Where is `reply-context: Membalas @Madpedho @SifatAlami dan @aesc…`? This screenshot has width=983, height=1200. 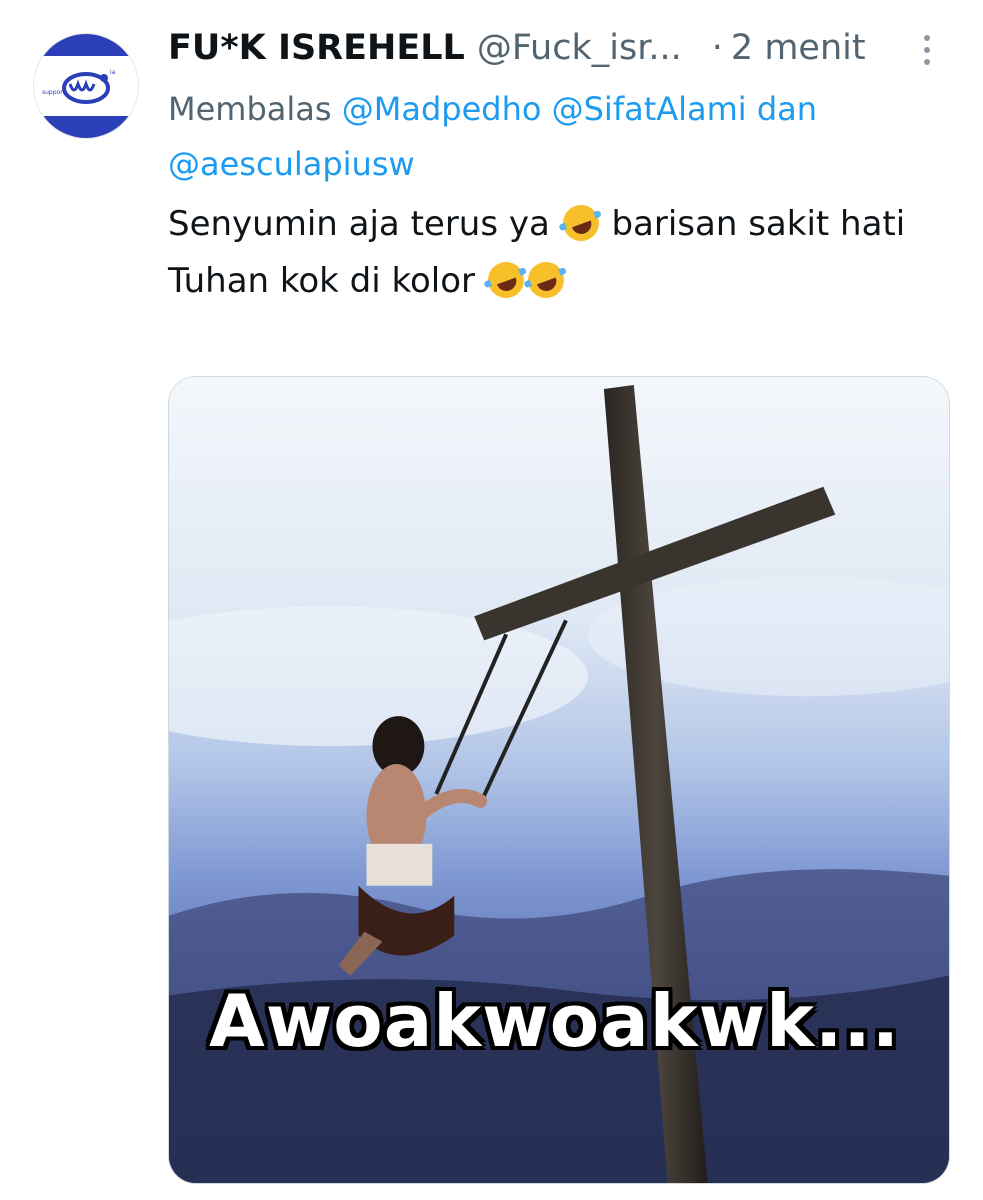
reply-context: Membalas @Madpedho @SifatAlami dan @aesc… is located at coordinates (563, 137).